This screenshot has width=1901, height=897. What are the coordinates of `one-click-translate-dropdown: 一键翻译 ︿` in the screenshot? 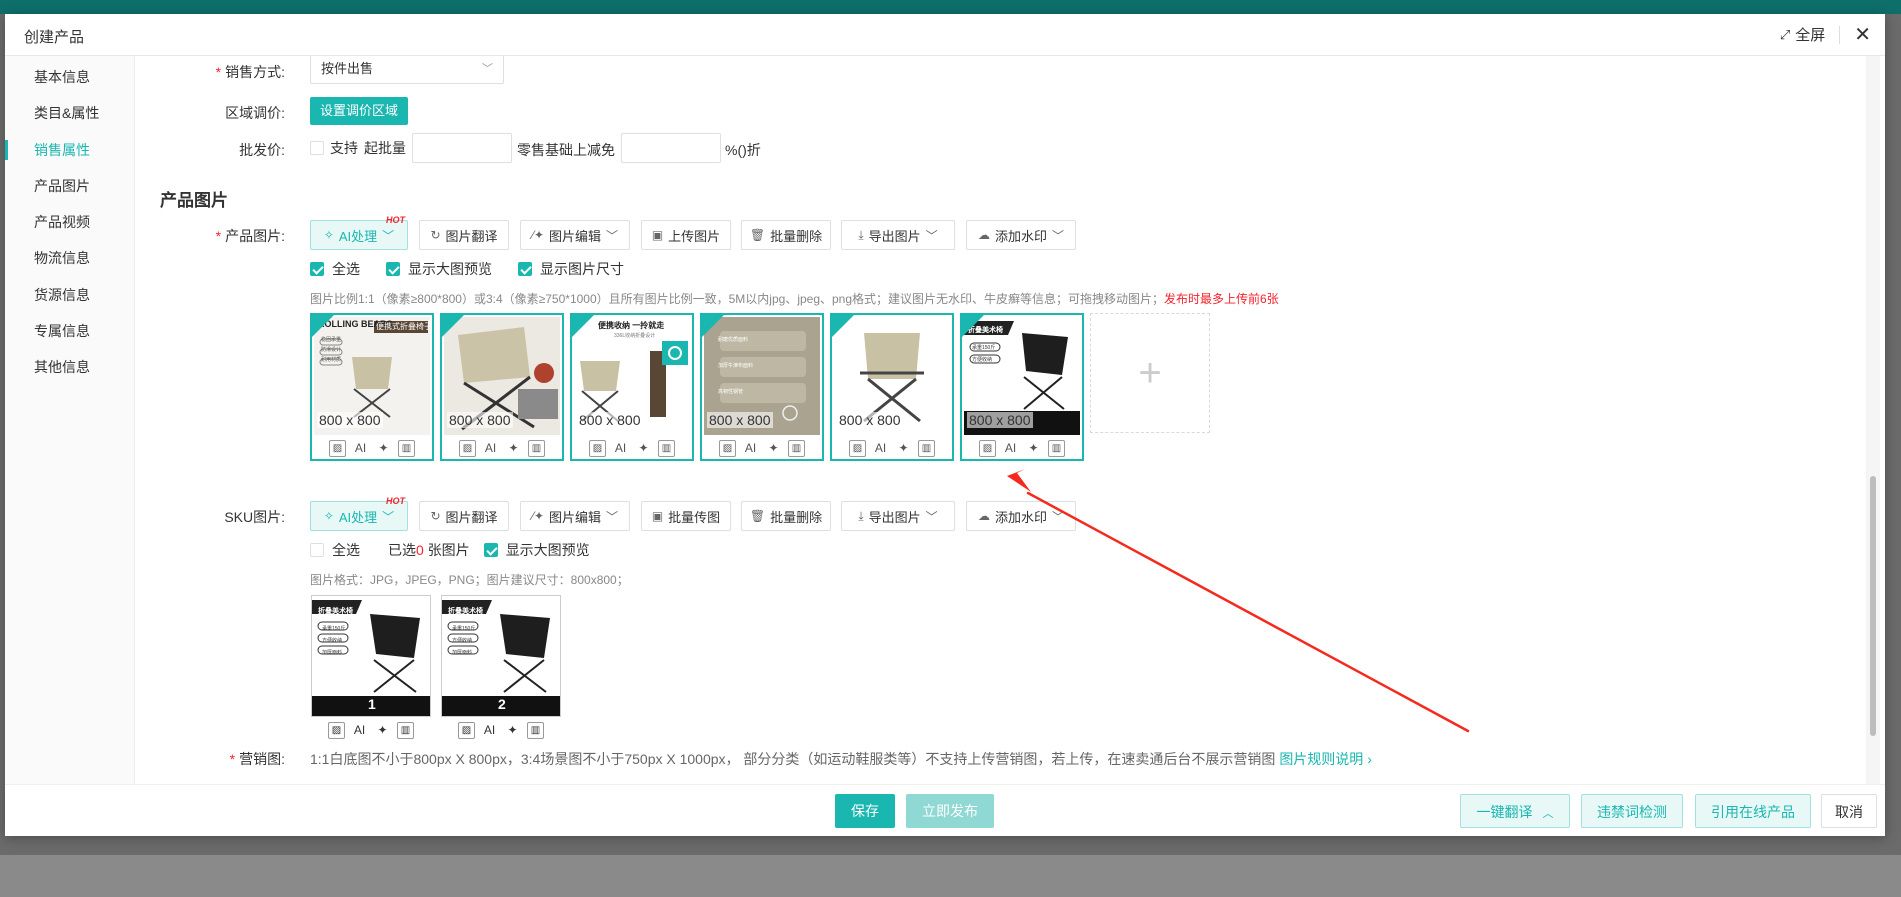 It's located at (1515, 811).